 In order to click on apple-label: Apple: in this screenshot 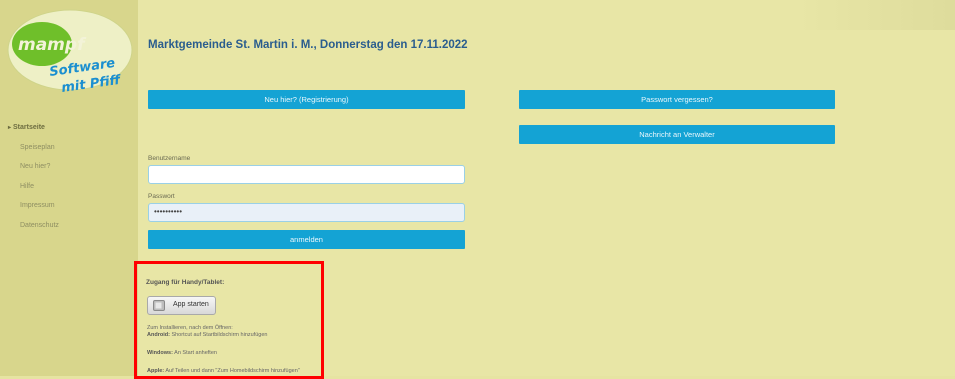, I will do `click(156, 371)`.